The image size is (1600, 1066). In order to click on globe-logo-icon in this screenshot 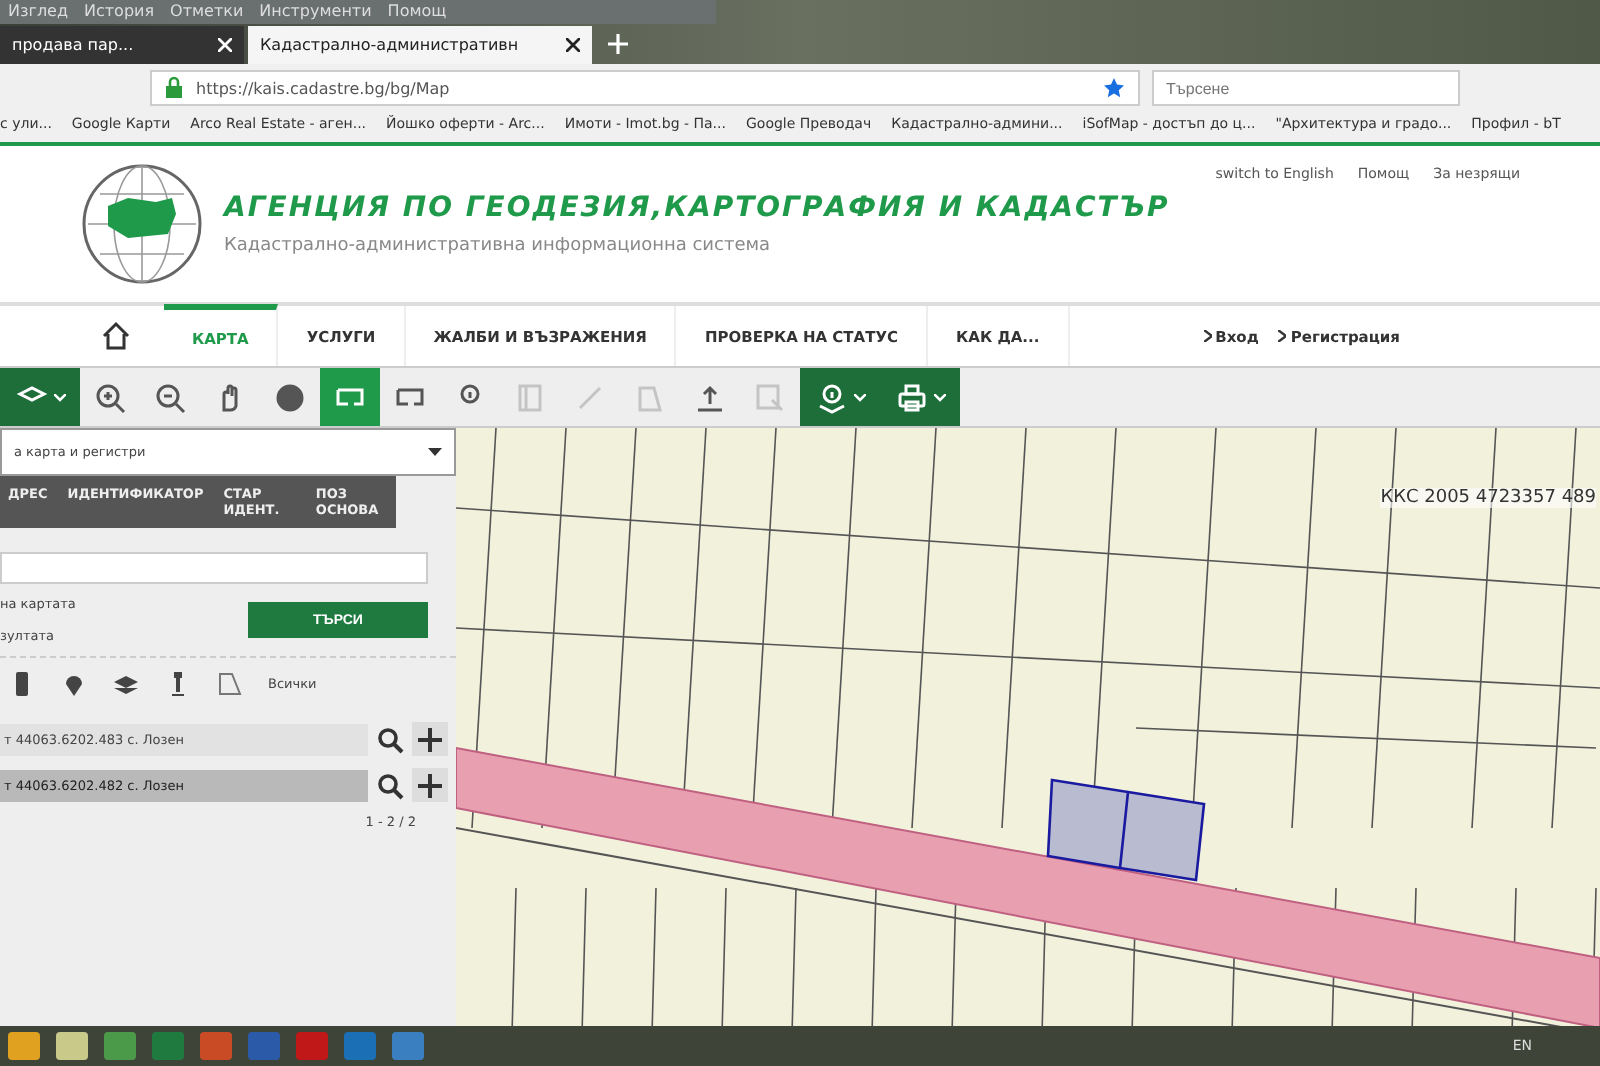, I will do `click(142, 224)`.